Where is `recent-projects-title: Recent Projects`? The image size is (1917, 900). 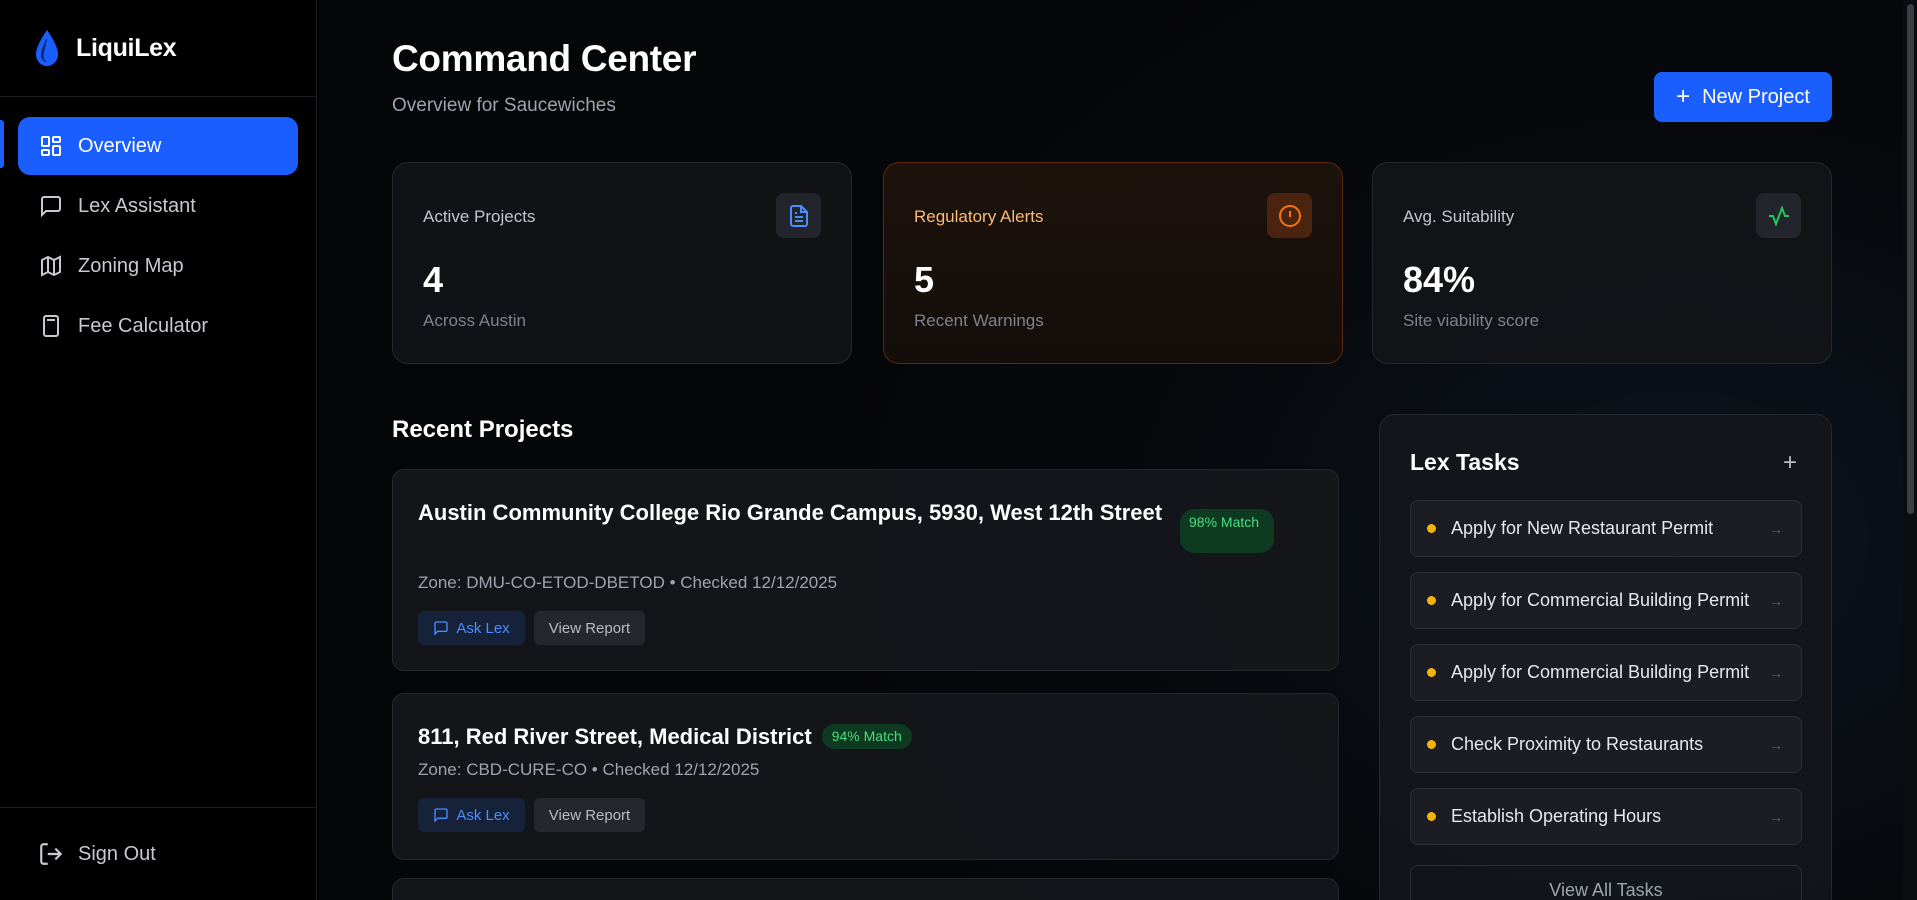
recent-projects-title: Recent Projects is located at coordinates (483, 429).